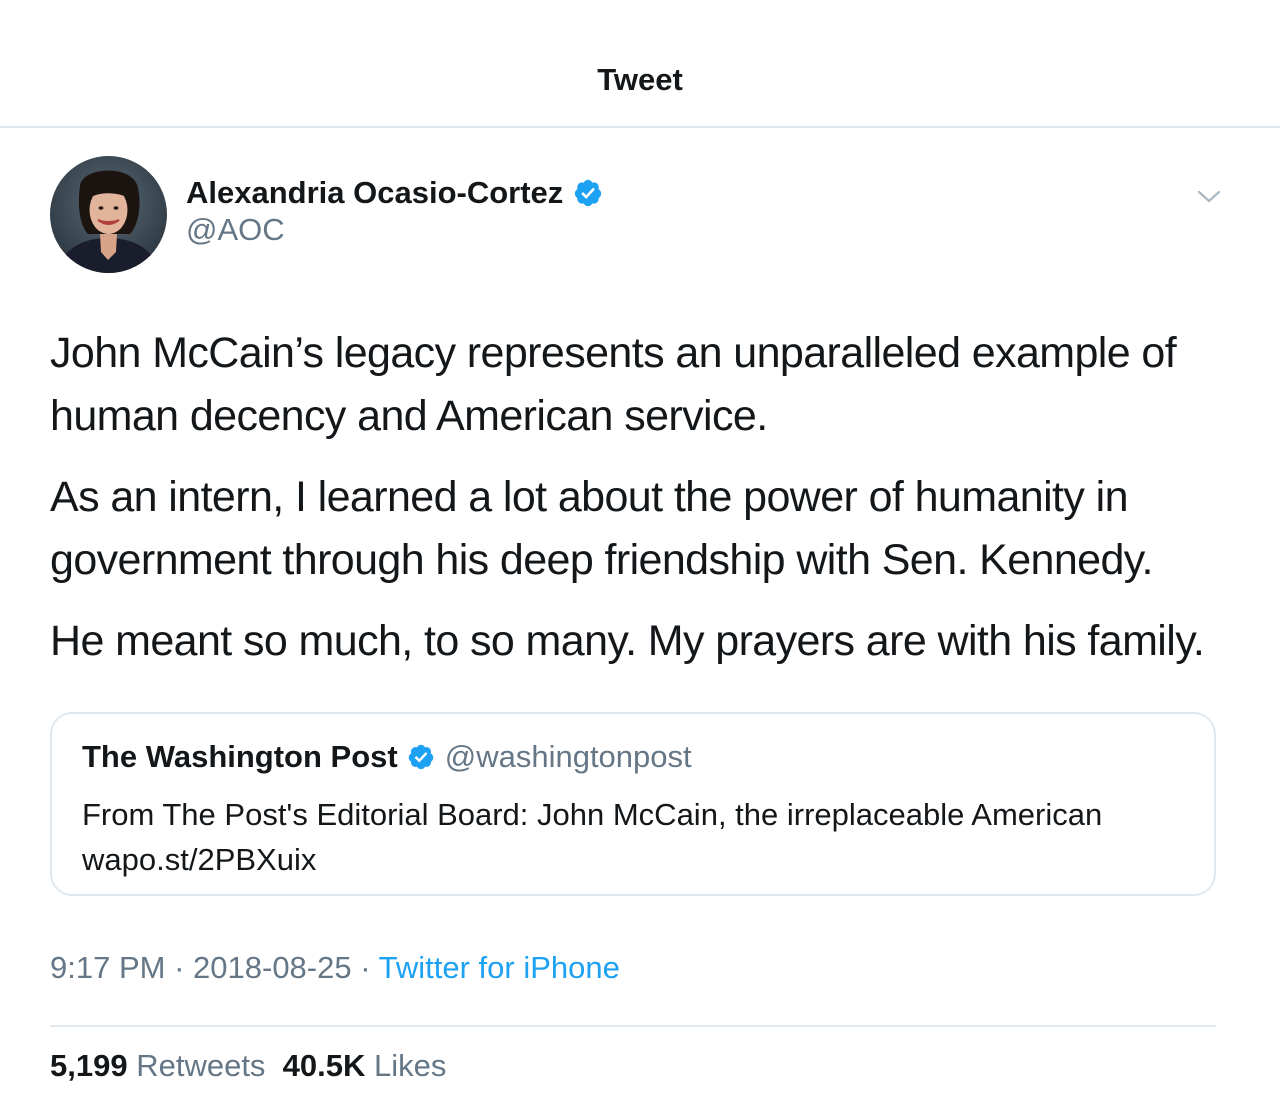  Describe the element at coordinates (637, 859) in the screenshot. I see `quoted-link: wapo.st/2PBXuix` at that location.